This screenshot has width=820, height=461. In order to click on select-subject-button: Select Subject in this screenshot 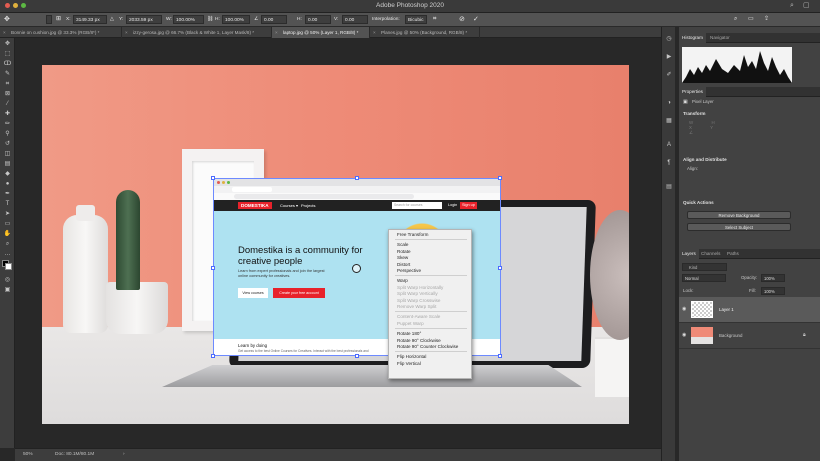, I will do `click(739, 227)`.